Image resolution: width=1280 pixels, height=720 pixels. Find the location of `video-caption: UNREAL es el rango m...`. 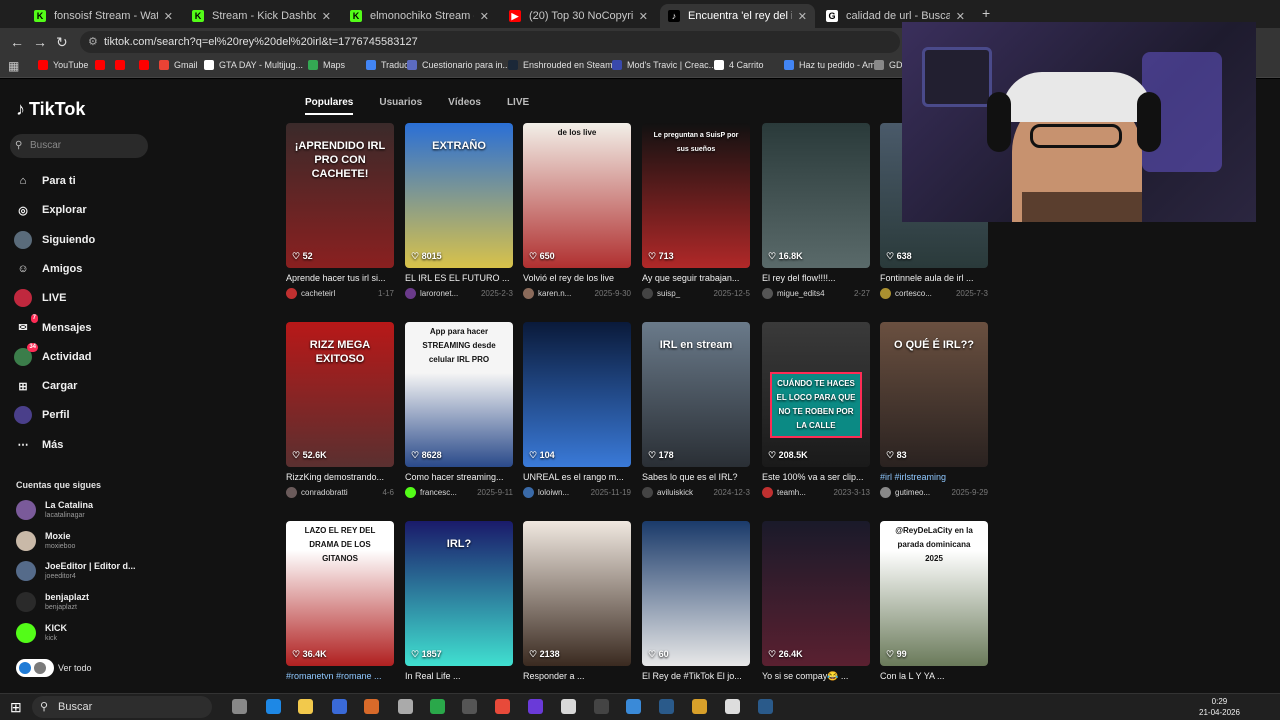

video-caption: UNREAL es el rango m... is located at coordinates (577, 477).